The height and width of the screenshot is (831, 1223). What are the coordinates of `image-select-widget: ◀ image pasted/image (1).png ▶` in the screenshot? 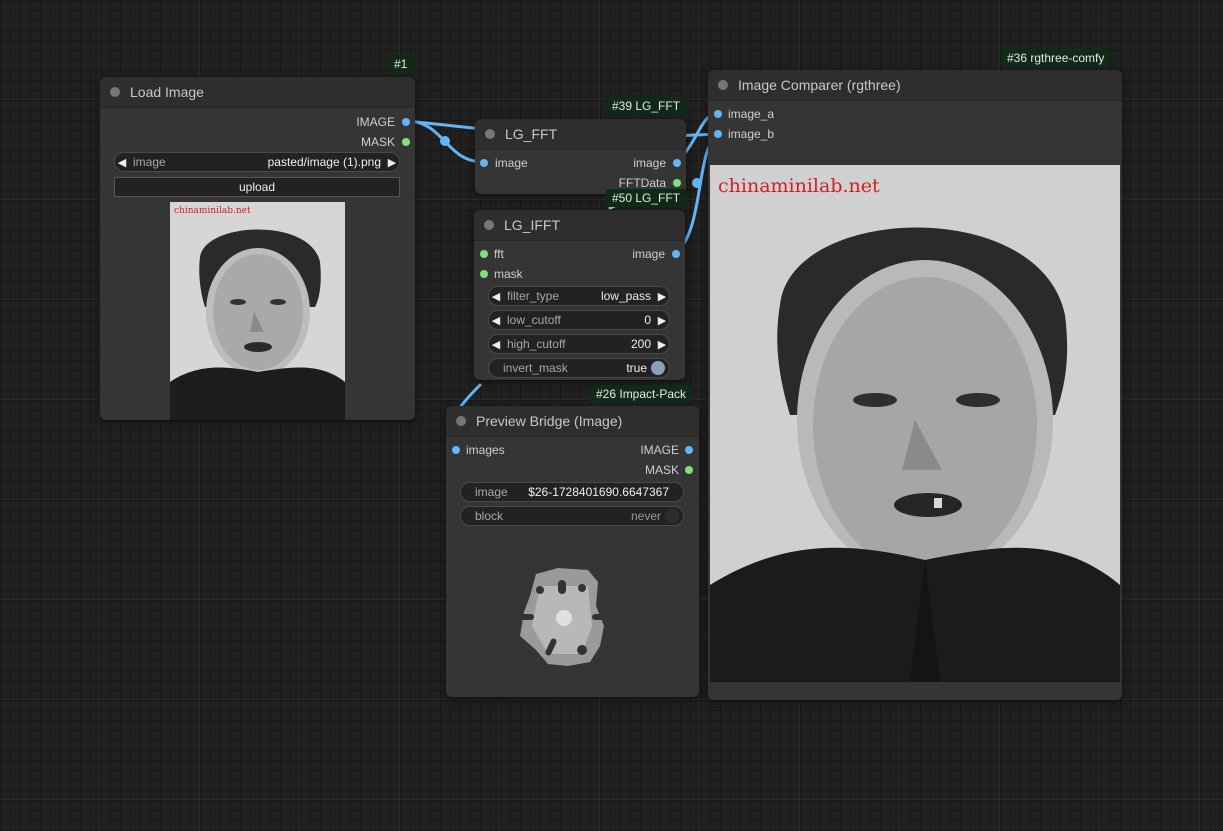 It's located at (257, 162).